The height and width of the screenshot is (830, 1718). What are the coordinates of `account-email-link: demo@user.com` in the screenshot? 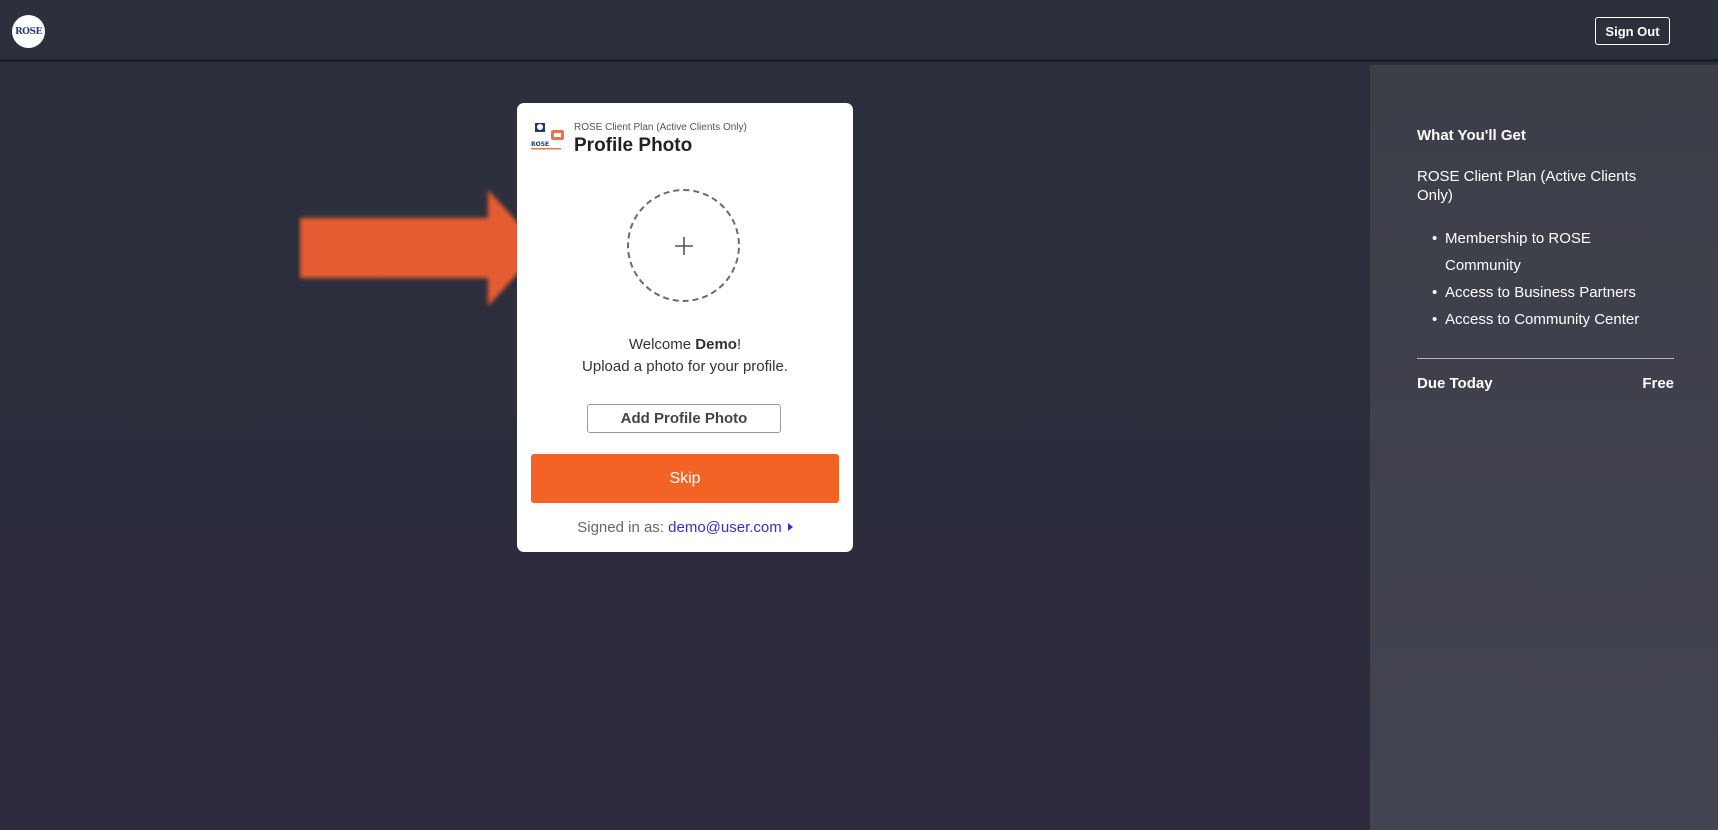 It's located at (730, 527).